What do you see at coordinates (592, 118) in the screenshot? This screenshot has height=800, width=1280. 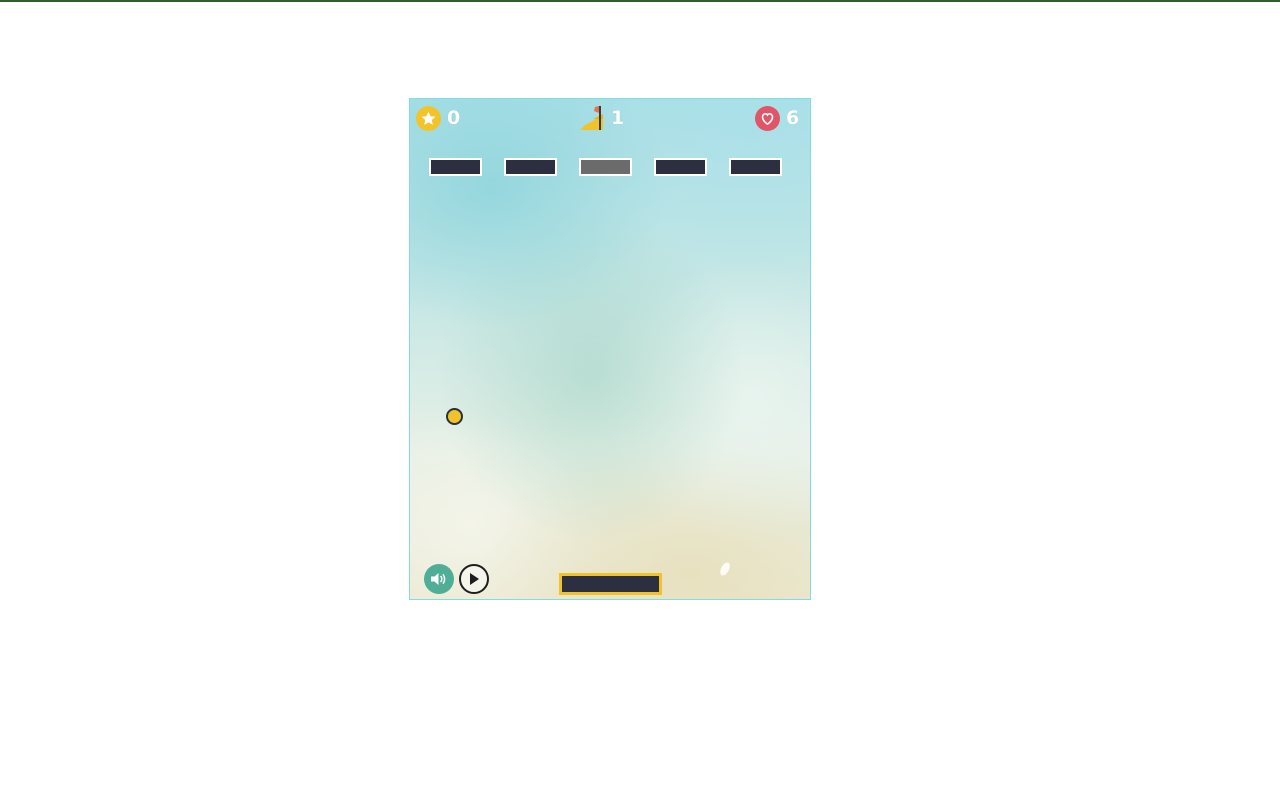 I see `flag-icon` at bounding box center [592, 118].